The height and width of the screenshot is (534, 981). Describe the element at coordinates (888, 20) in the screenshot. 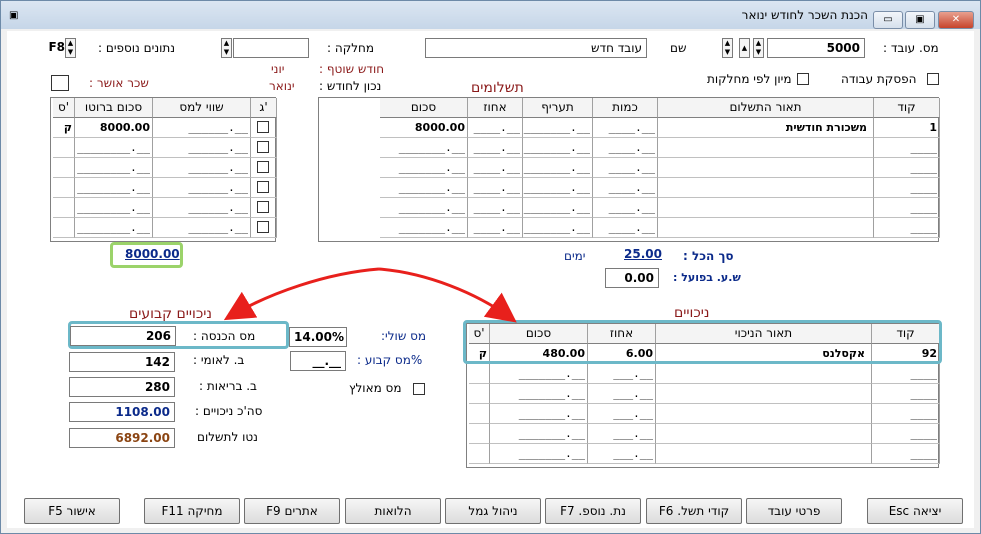

I see `minimize-button: ▭` at that location.